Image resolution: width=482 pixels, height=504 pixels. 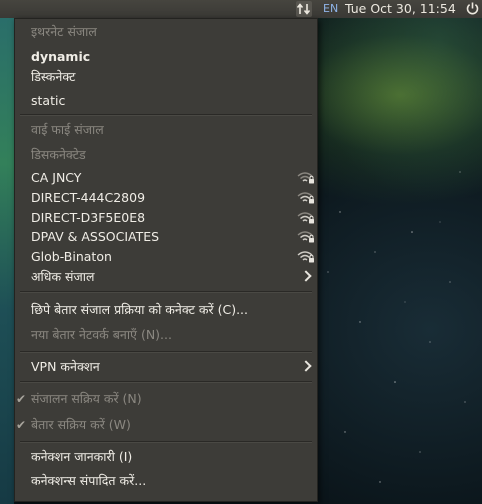 What do you see at coordinates (304, 9) in the screenshot?
I see `network-updown-icon` at bounding box center [304, 9].